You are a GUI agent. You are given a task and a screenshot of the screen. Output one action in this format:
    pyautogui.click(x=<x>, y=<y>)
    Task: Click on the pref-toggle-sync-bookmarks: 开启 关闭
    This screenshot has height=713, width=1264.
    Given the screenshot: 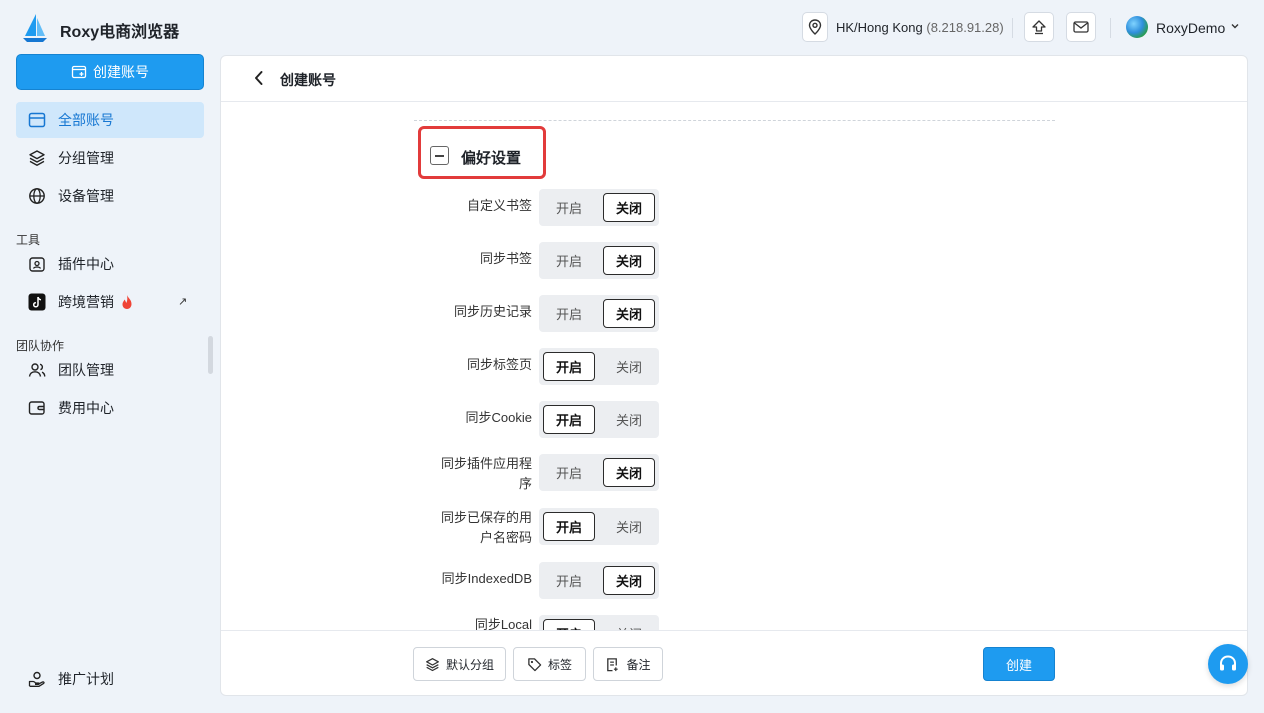 What is the action you would take?
    pyautogui.click(x=599, y=260)
    